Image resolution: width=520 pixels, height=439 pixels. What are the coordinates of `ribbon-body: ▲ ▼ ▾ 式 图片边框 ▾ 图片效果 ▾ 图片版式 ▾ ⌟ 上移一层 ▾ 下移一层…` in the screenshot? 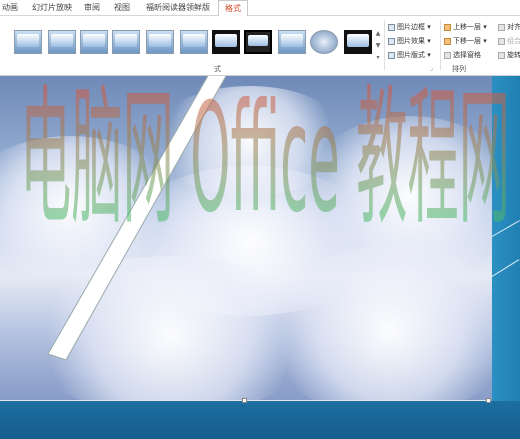 It's located at (260, 46).